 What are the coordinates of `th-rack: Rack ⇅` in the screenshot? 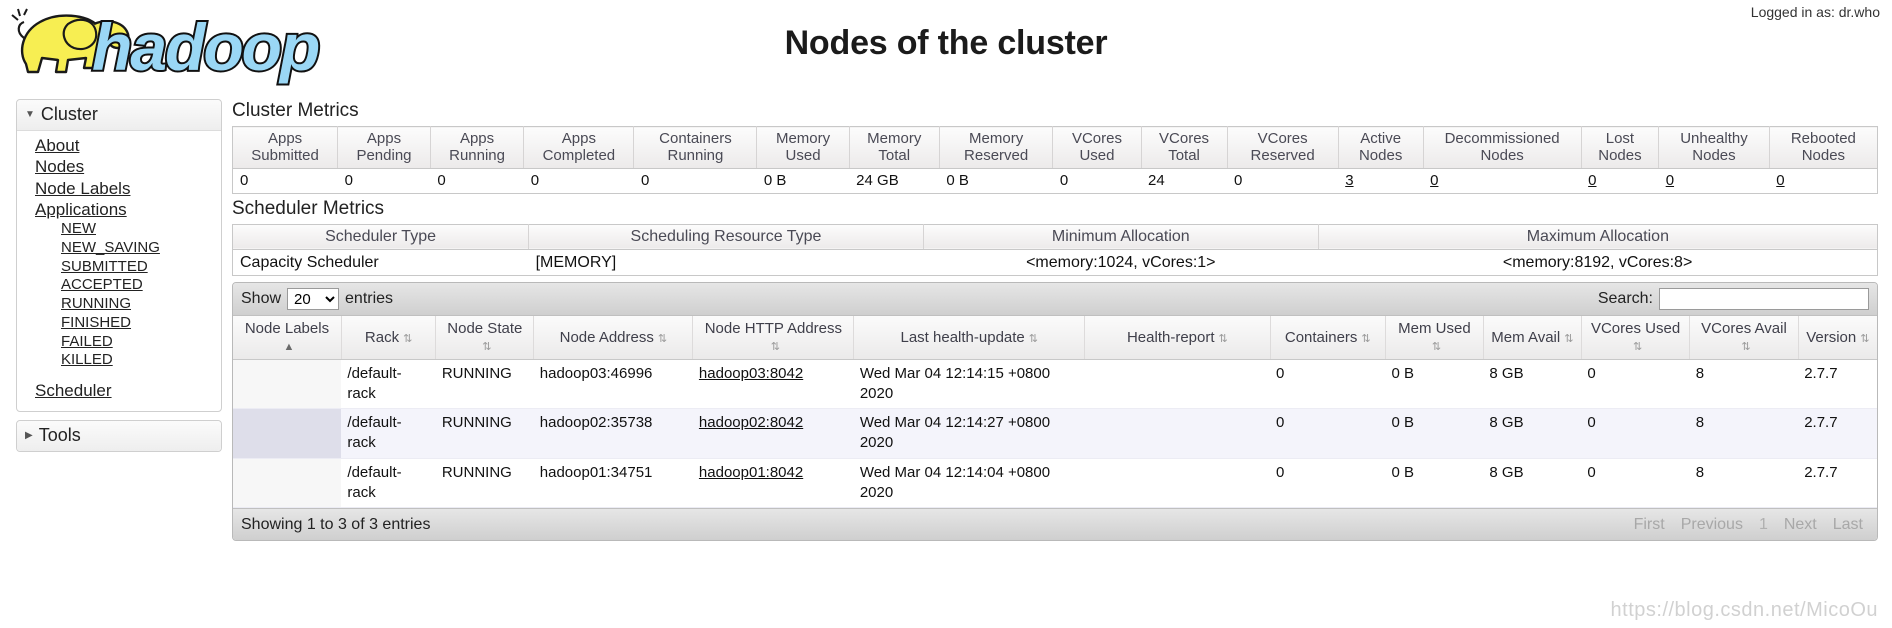 It's located at (389, 338).